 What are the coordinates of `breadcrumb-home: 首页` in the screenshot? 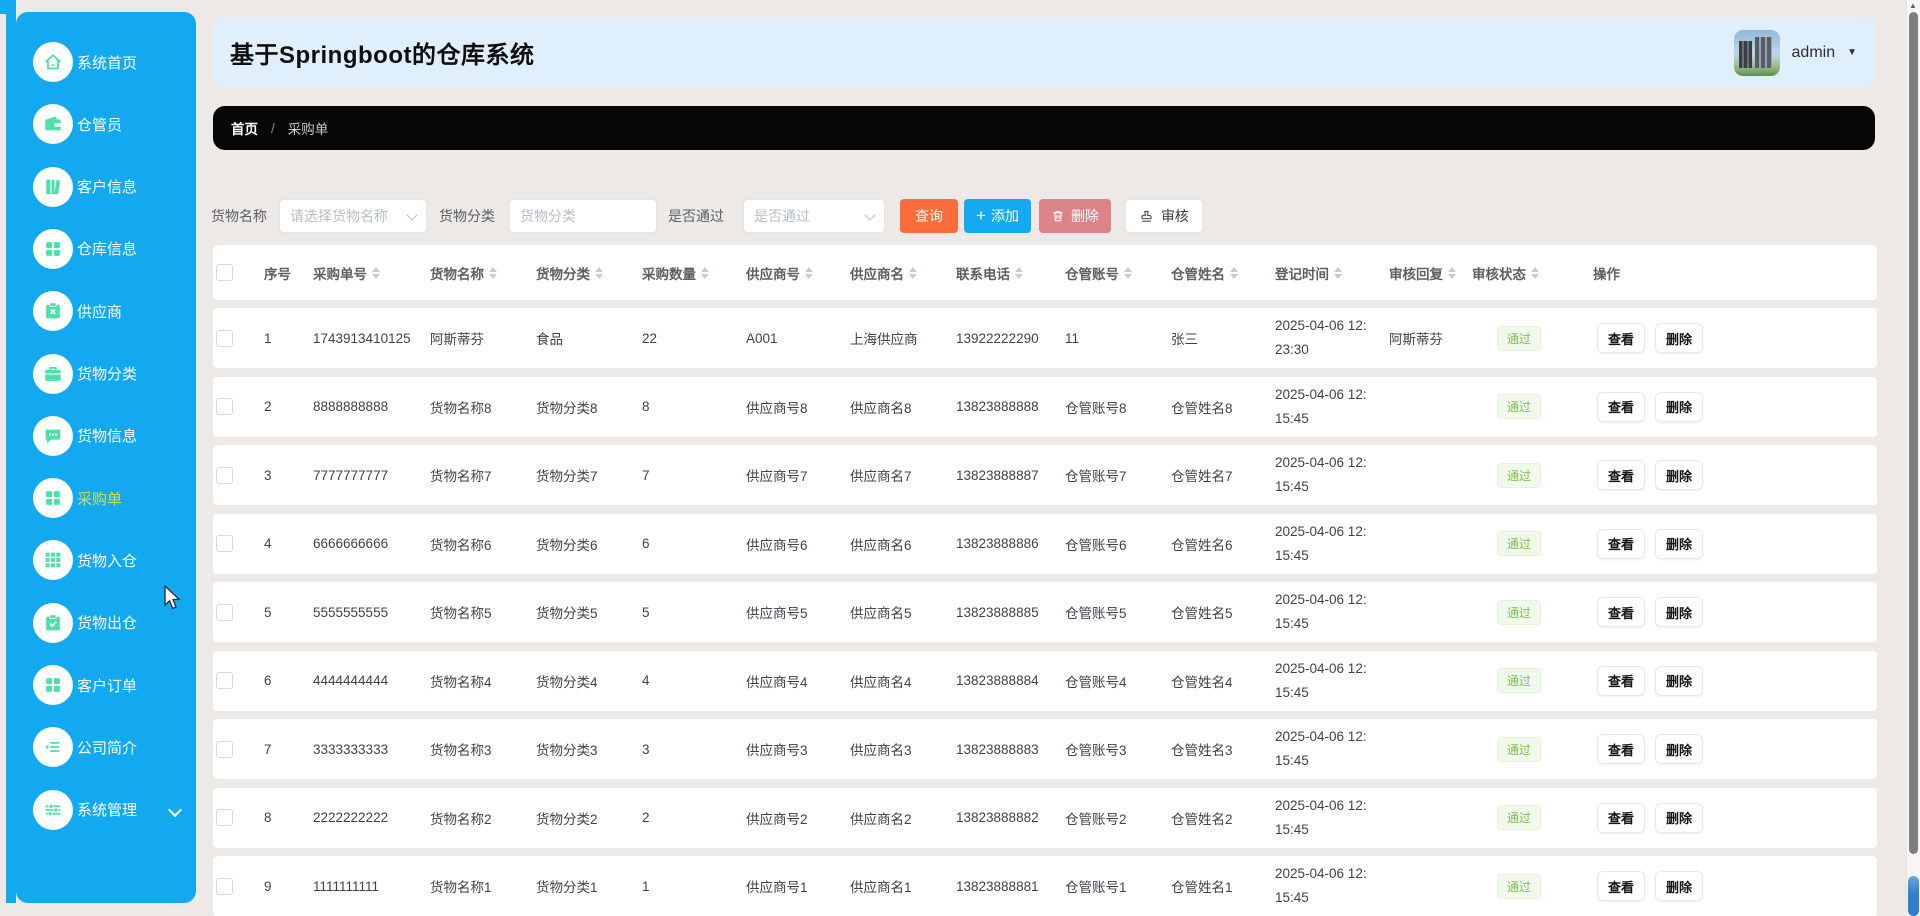 It's located at (244, 128).